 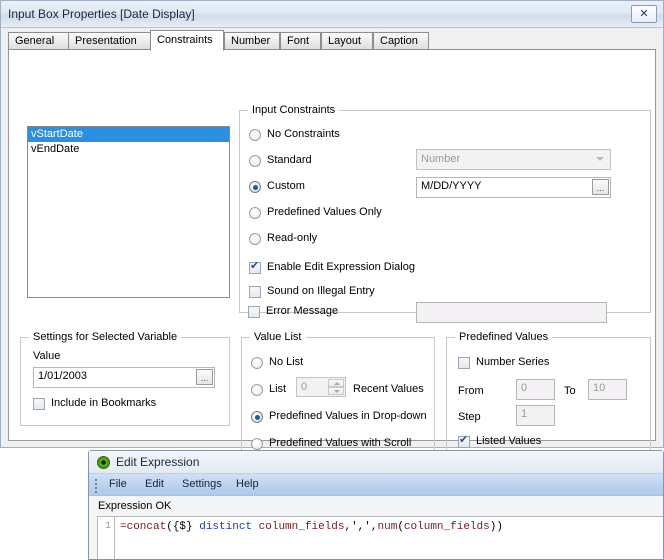 What do you see at coordinates (135, 506) in the screenshot?
I see `expression-status: Expression OK` at bounding box center [135, 506].